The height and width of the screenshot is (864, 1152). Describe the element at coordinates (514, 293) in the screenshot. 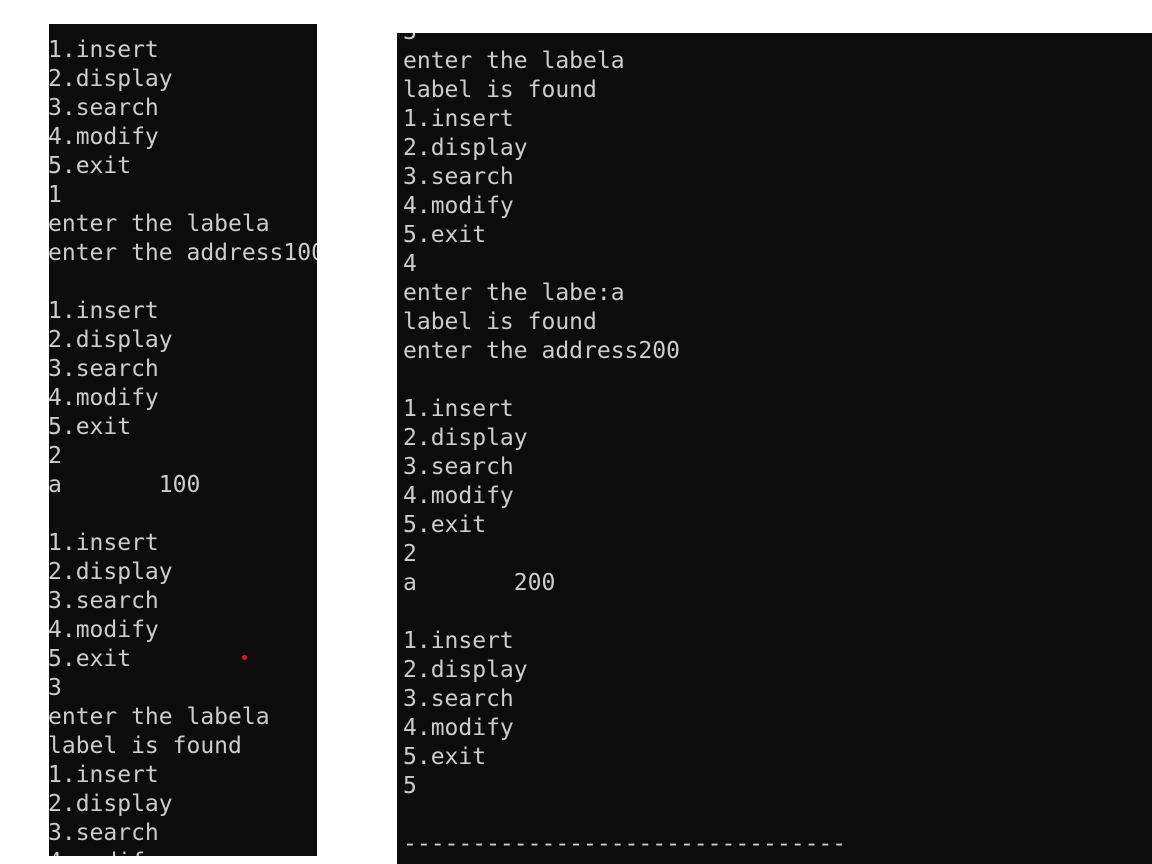

I see `terminal-line: enter the labe:a` at that location.